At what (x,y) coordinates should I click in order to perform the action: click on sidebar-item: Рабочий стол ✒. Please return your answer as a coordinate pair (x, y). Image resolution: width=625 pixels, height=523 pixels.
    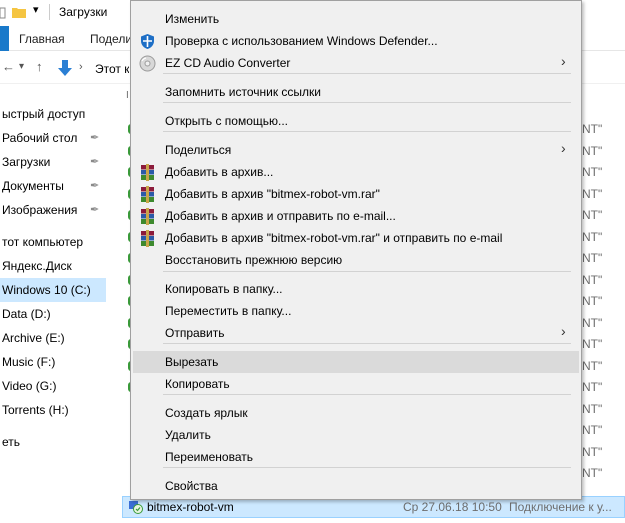
    Looking at the image, I should click on (53, 138).